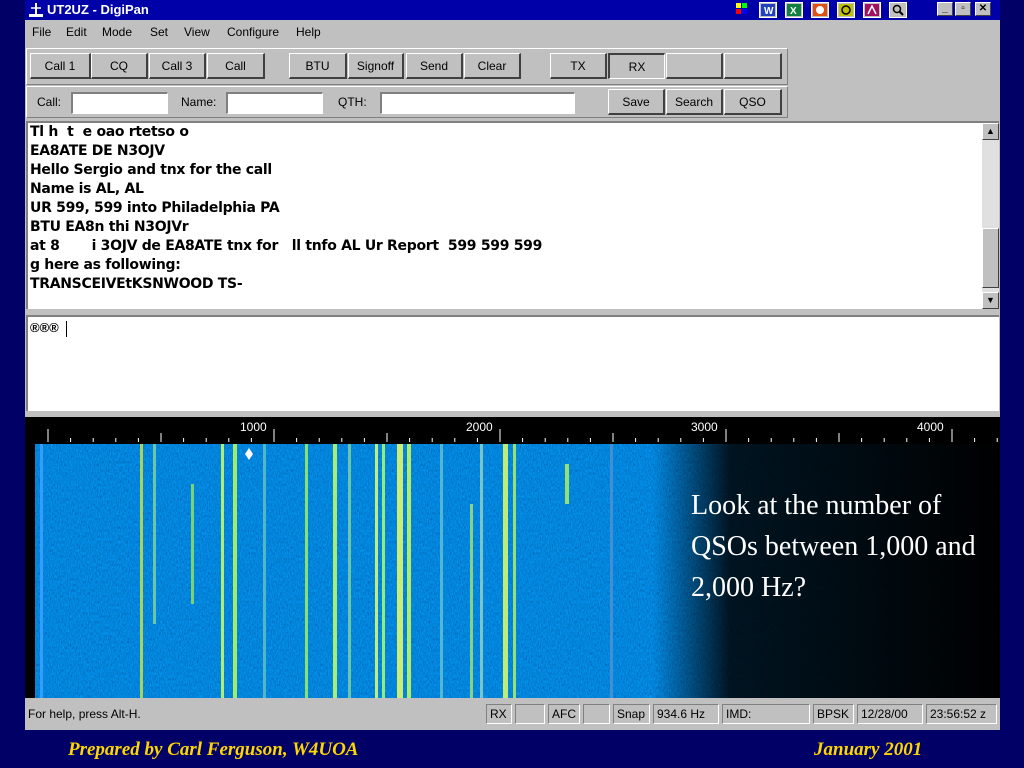 This screenshot has width=1024, height=768. I want to click on svg-text: W, so click(769, 11).